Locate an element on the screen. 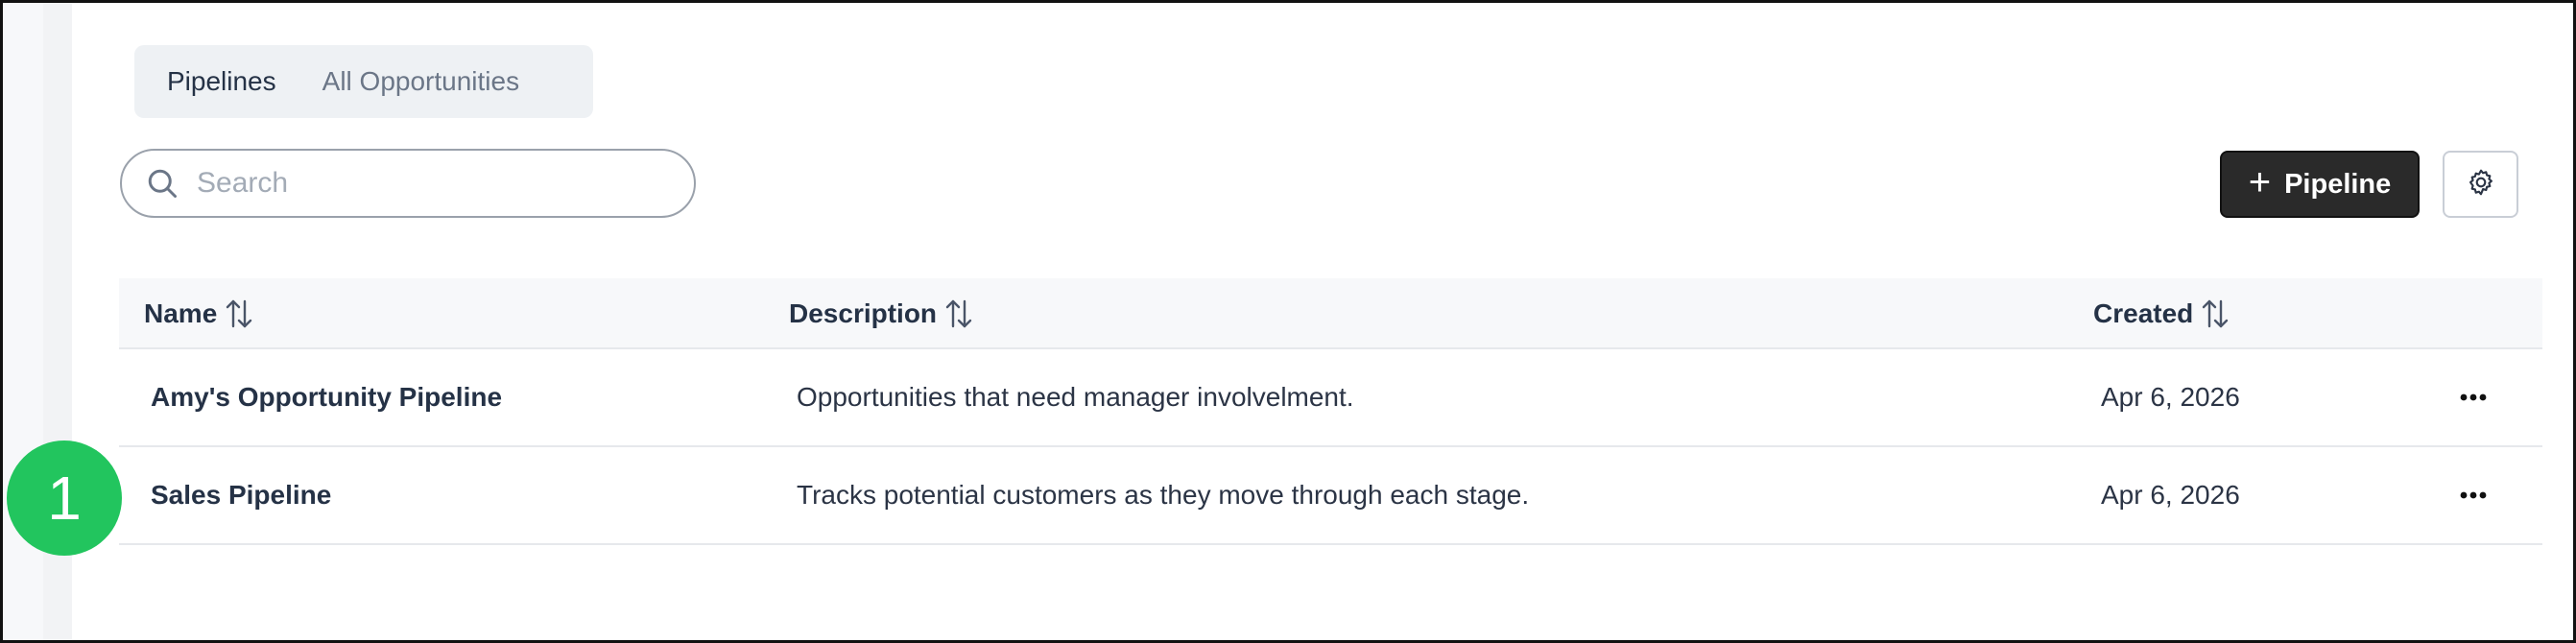 The width and height of the screenshot is (2576, 643). column-header-created: Created is located at coordinates (2161, 313).